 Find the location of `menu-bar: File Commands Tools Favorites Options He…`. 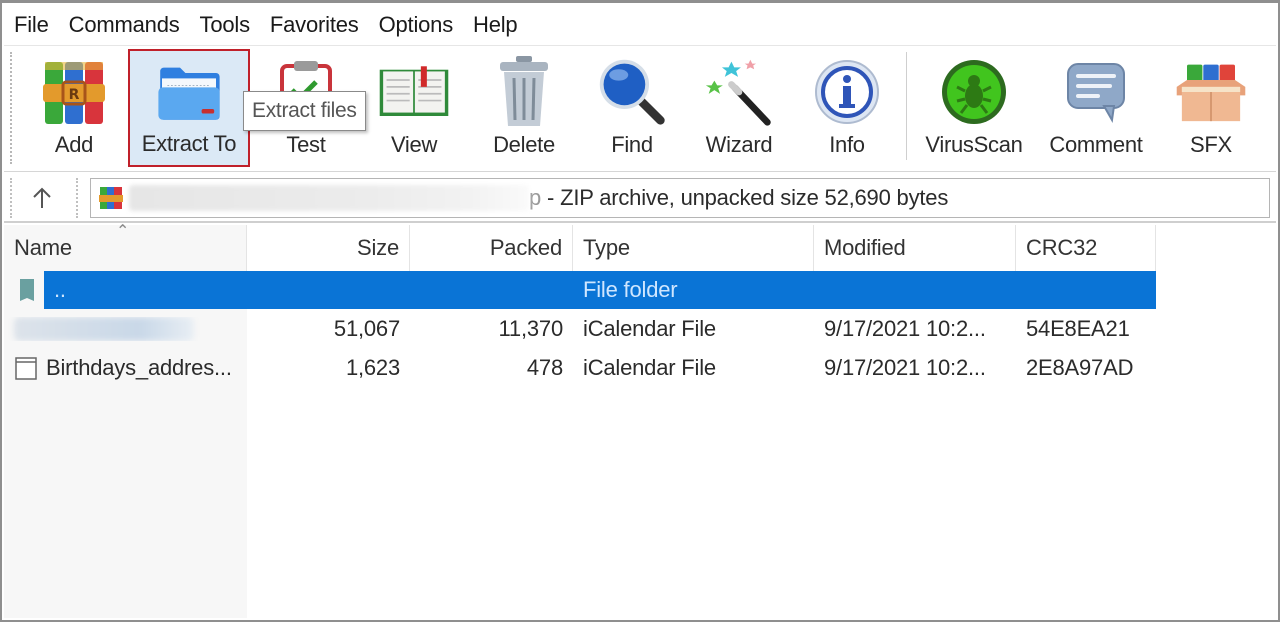

menu-bar: File Commands Tools Favorites Options He… is located at coordinates (640, 25).